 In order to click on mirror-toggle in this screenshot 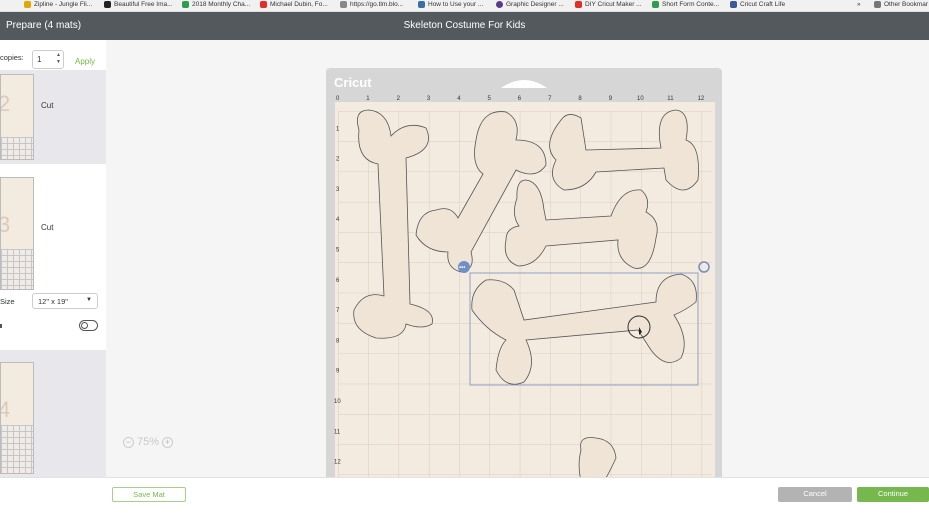, I will do `click(88, 325)`.